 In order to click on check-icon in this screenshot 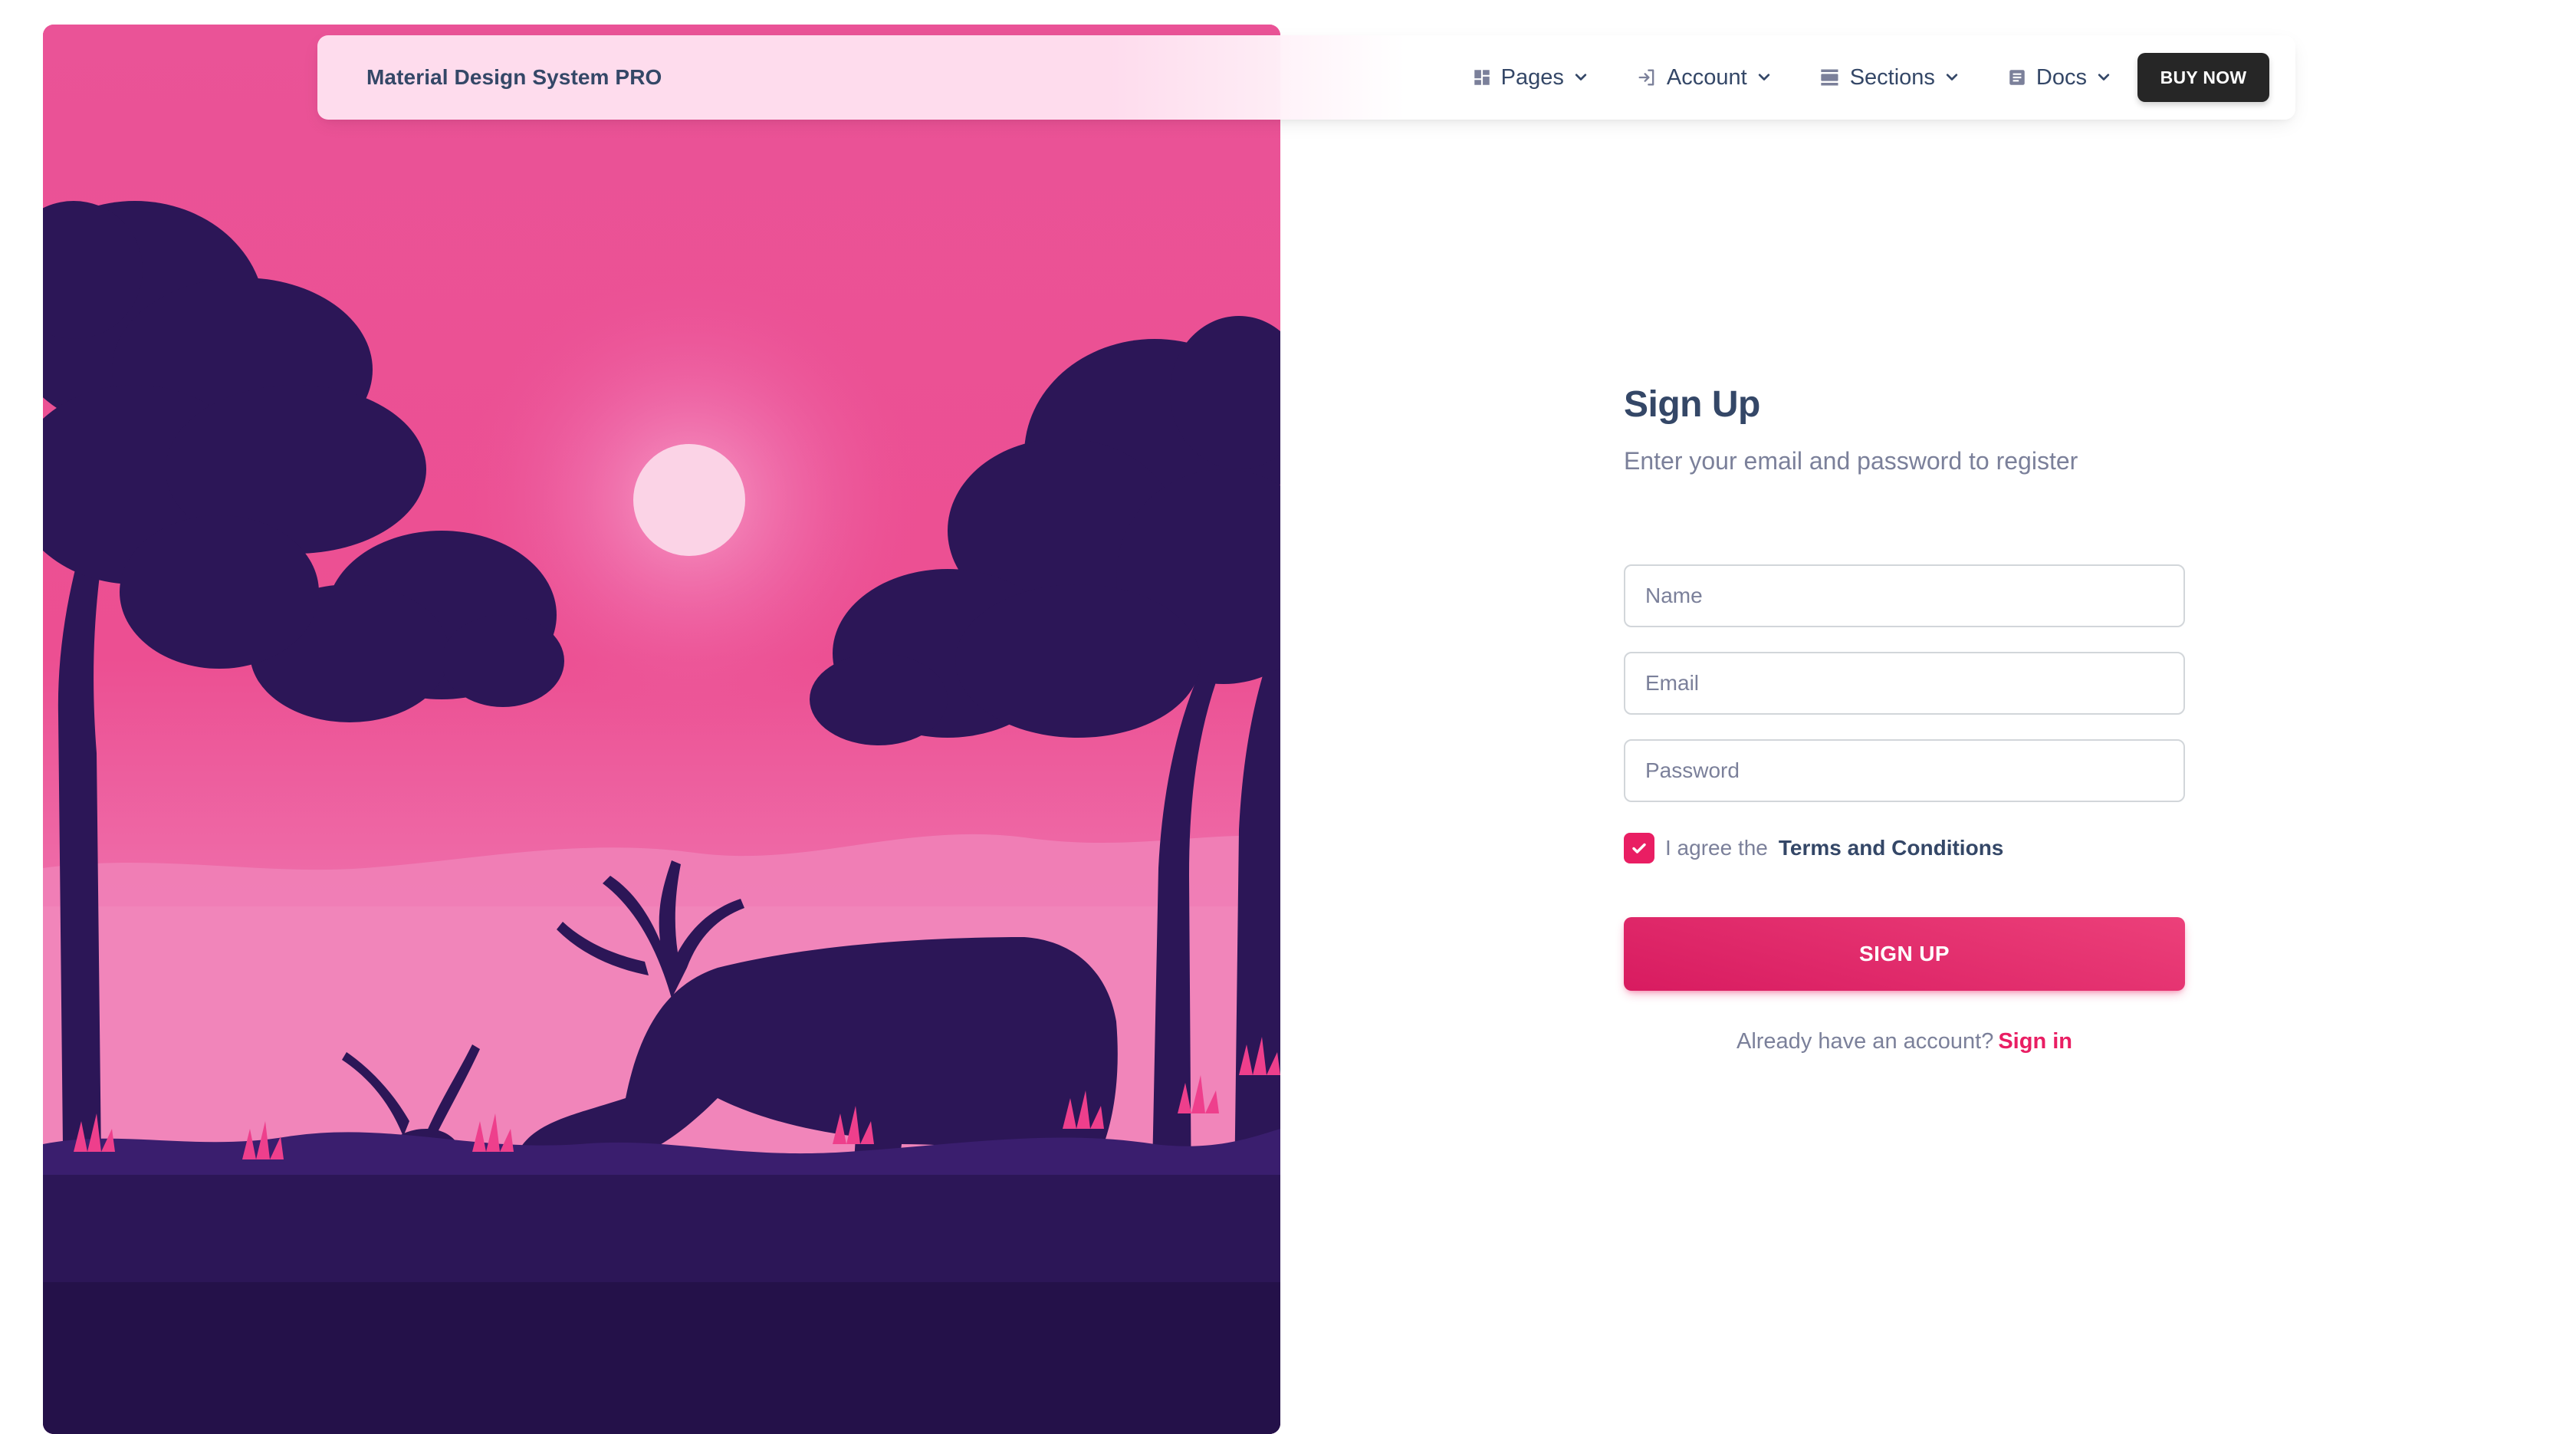, I will do `click(1639, 848)`.